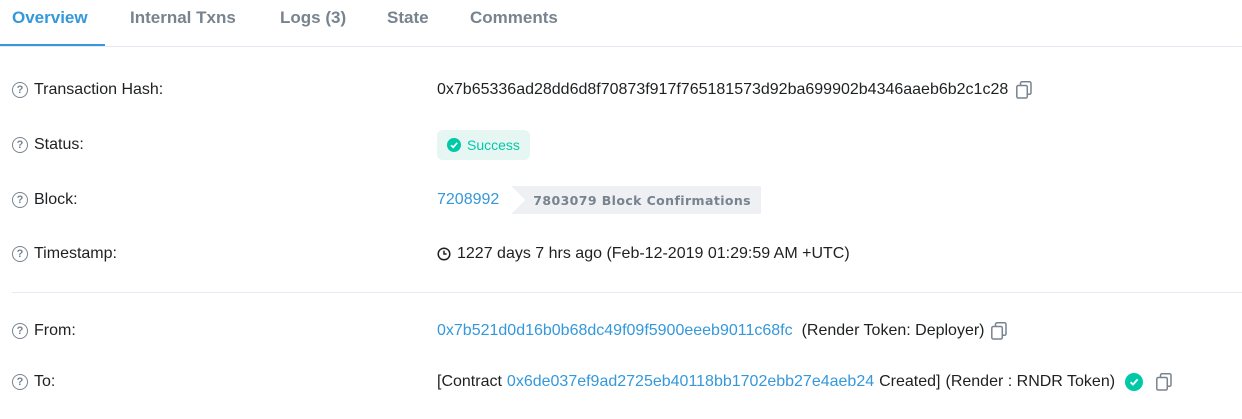  I want to click on label-text: To:, so click(45, 381).